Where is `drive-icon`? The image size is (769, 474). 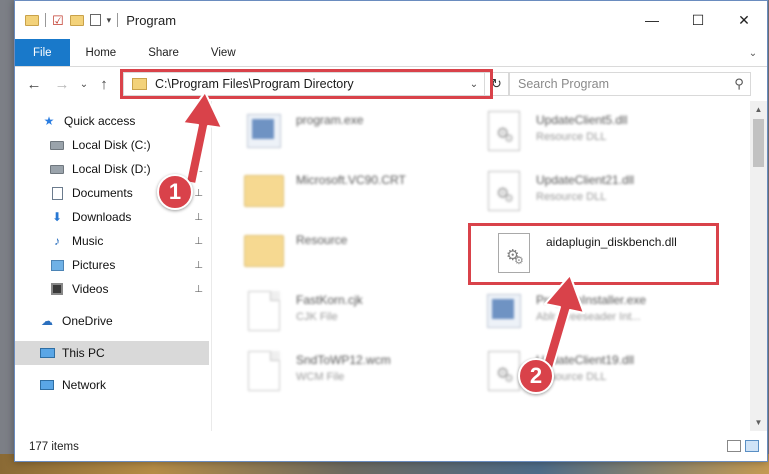 drive-icon is located at coordinates (57, 145).